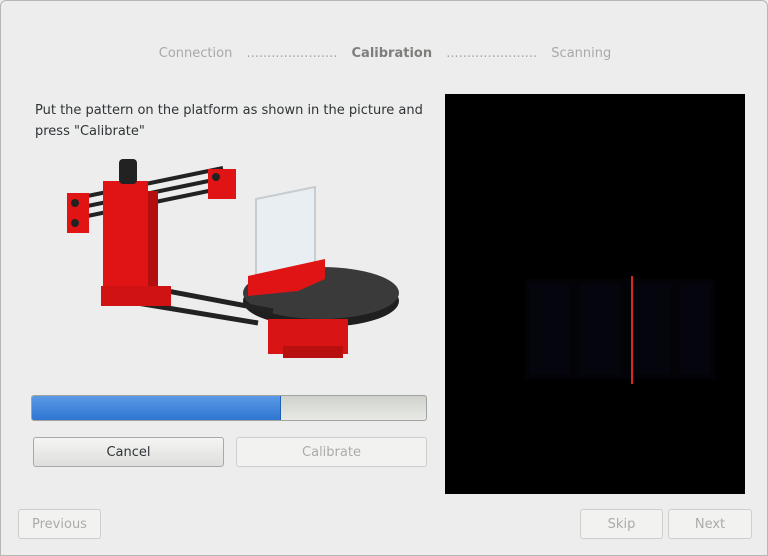  What do you see at coordinates (620, 330) in the screenshot?
I see `camera-frame` at bounding box center [620, 330].